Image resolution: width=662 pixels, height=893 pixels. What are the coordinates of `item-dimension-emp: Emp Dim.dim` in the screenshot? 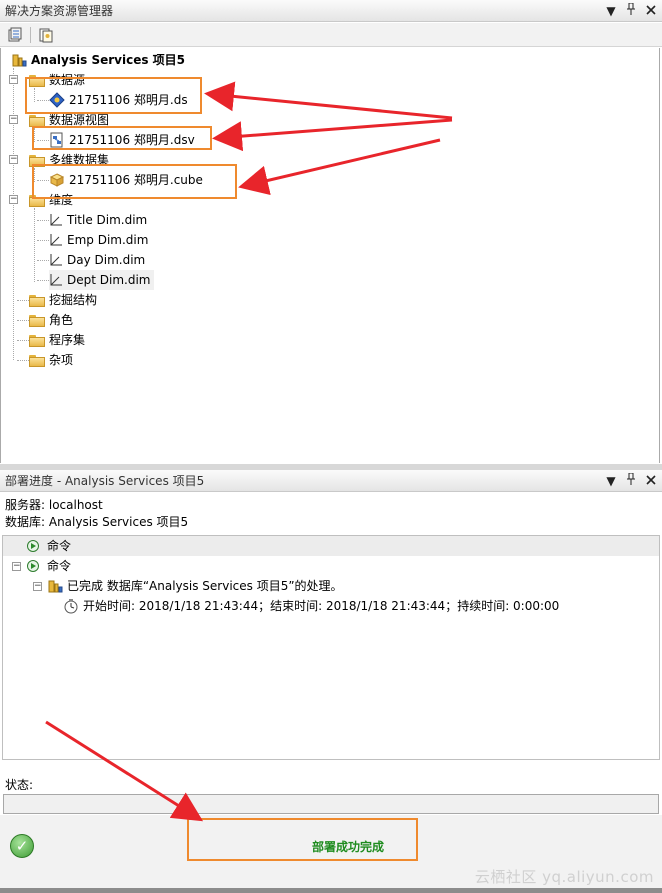 It's located at (98, 240).